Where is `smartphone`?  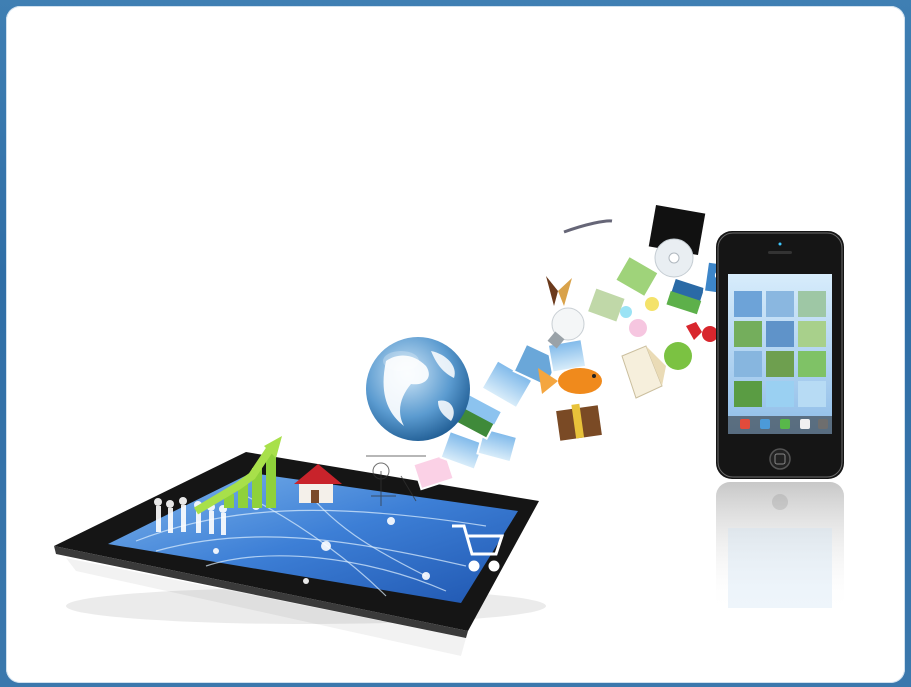 smartphone is located at coordinates (780, 355).